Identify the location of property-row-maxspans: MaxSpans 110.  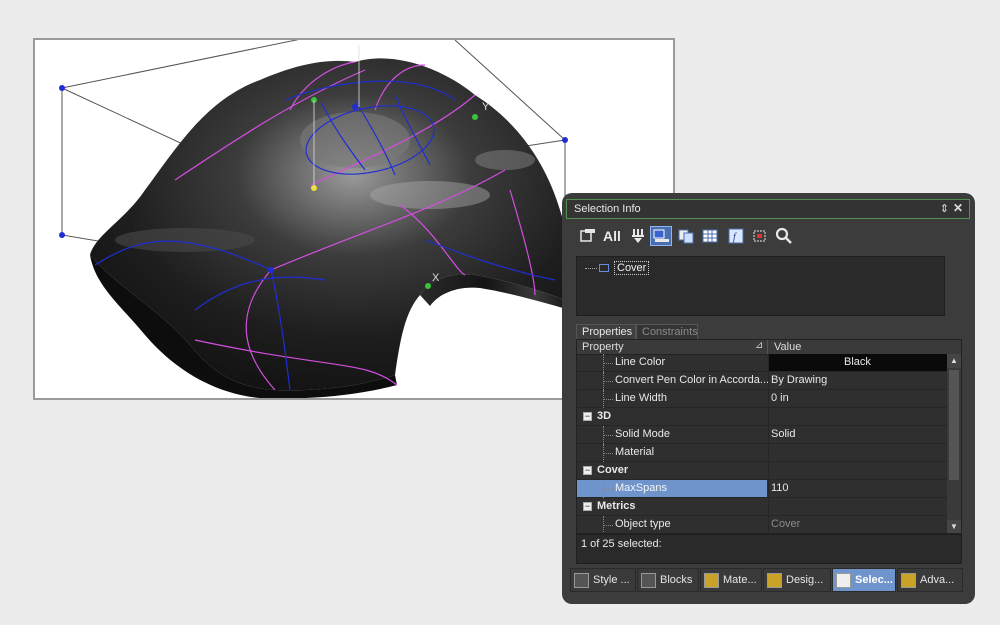
(762, 489).